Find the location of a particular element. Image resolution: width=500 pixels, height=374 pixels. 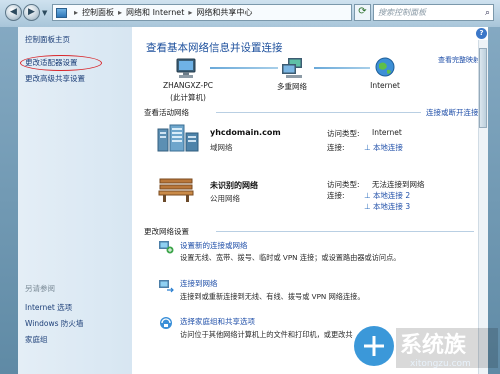

new-connection-icon is located at coordinates (166, 247).